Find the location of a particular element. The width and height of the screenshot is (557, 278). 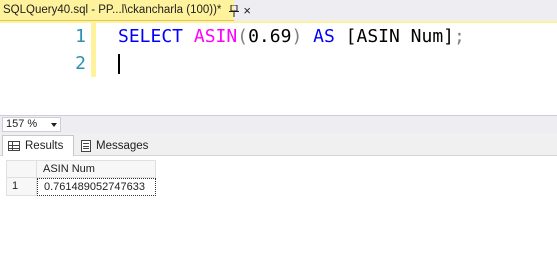

keyword-token: AS is located at coordinates (324, 36).